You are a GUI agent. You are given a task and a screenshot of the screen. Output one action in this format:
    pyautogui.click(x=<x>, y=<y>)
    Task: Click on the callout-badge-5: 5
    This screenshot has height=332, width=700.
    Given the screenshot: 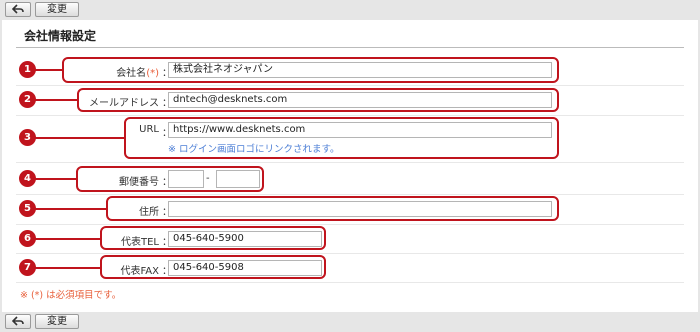 What is the action you would take?
    pyautogui.click(x=27, y=208)
    